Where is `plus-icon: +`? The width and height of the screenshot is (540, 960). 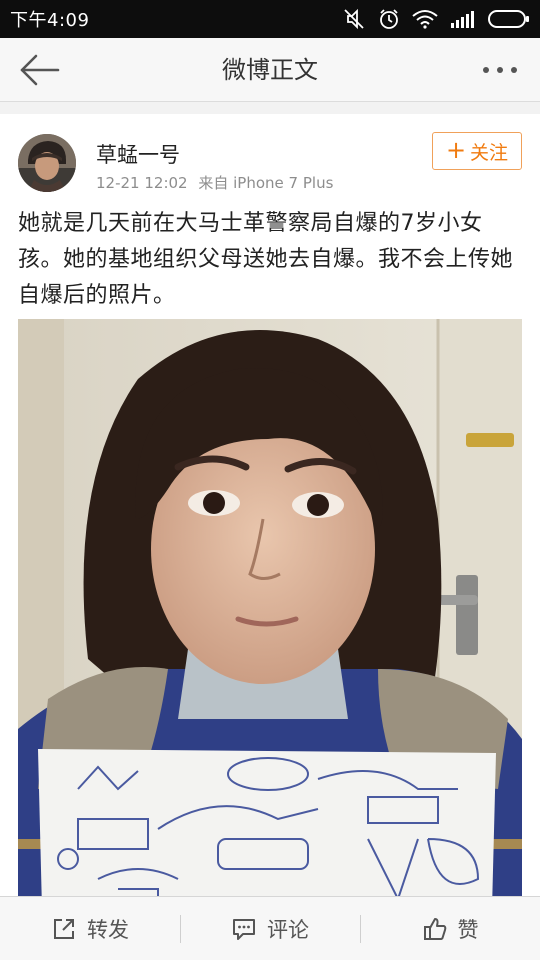 plus-icon: + is located at coordinates (456, 150).